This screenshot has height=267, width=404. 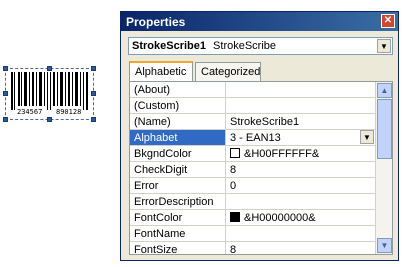 What do you see at coordinates (282, 154) in the screenshot?
I see `property-value-text: &H00FFFFFF&` at bounding box center [282, 154].